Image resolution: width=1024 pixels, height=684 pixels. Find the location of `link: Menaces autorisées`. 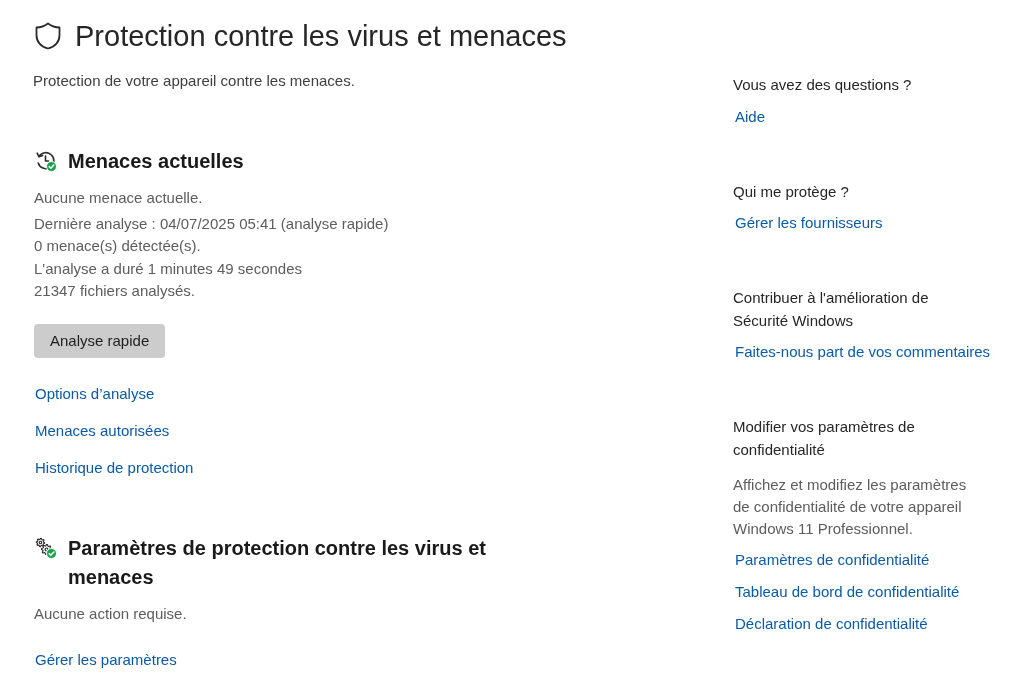

link: Menaces autorisées is located at coordinates (102, 430).